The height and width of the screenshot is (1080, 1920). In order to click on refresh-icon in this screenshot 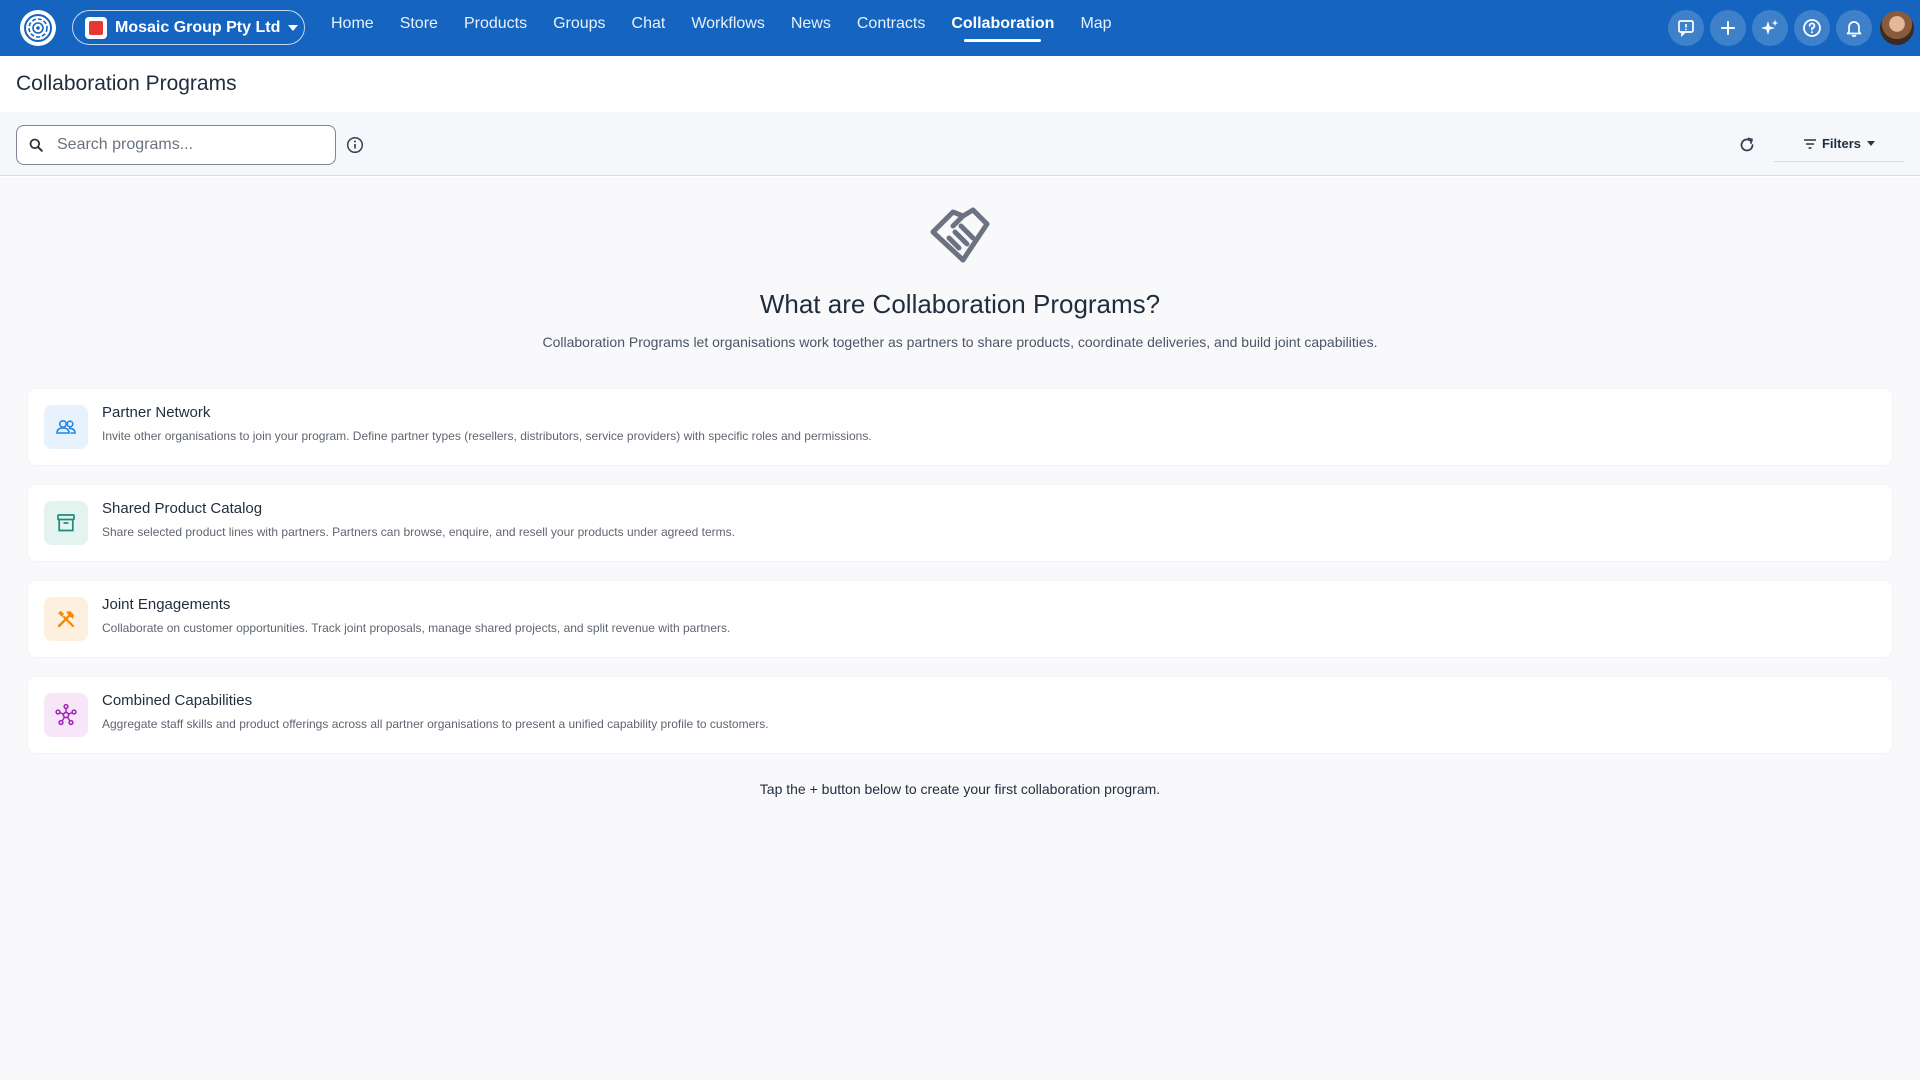, I will do `click(1747, 144)`.